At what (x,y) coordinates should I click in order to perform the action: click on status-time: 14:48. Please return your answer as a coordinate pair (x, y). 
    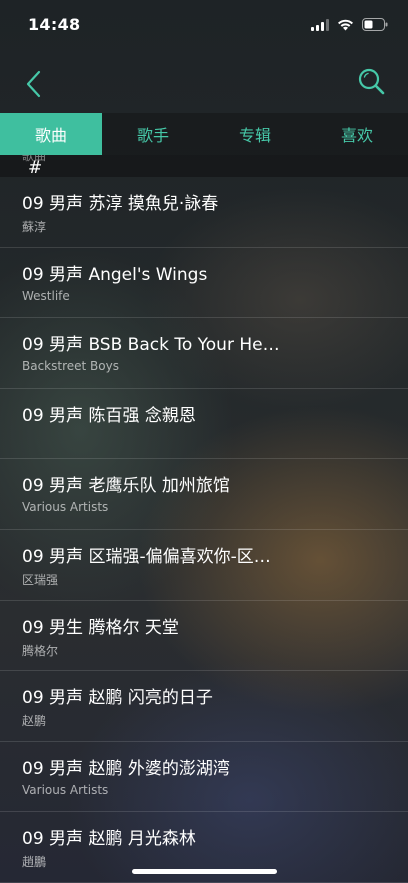
    Looking at the image, I should click on (54, 24).